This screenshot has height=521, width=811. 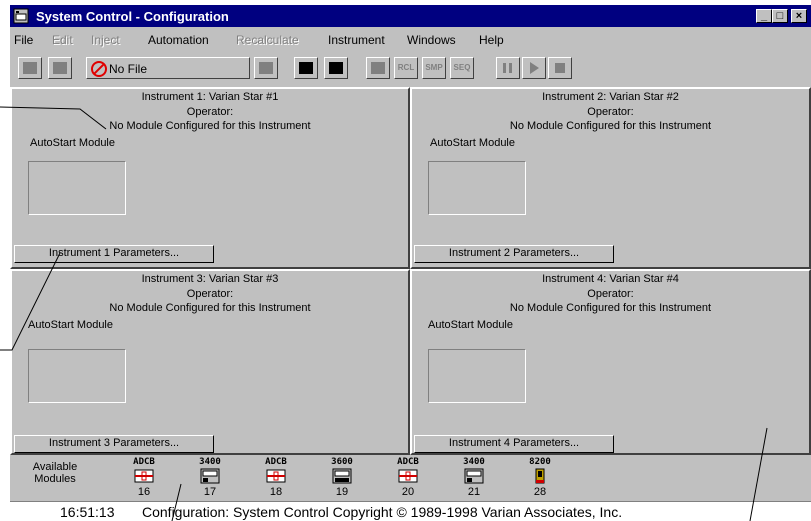 I want to click on menu-recalculate: Recalculate, so click(x=267, y=40).